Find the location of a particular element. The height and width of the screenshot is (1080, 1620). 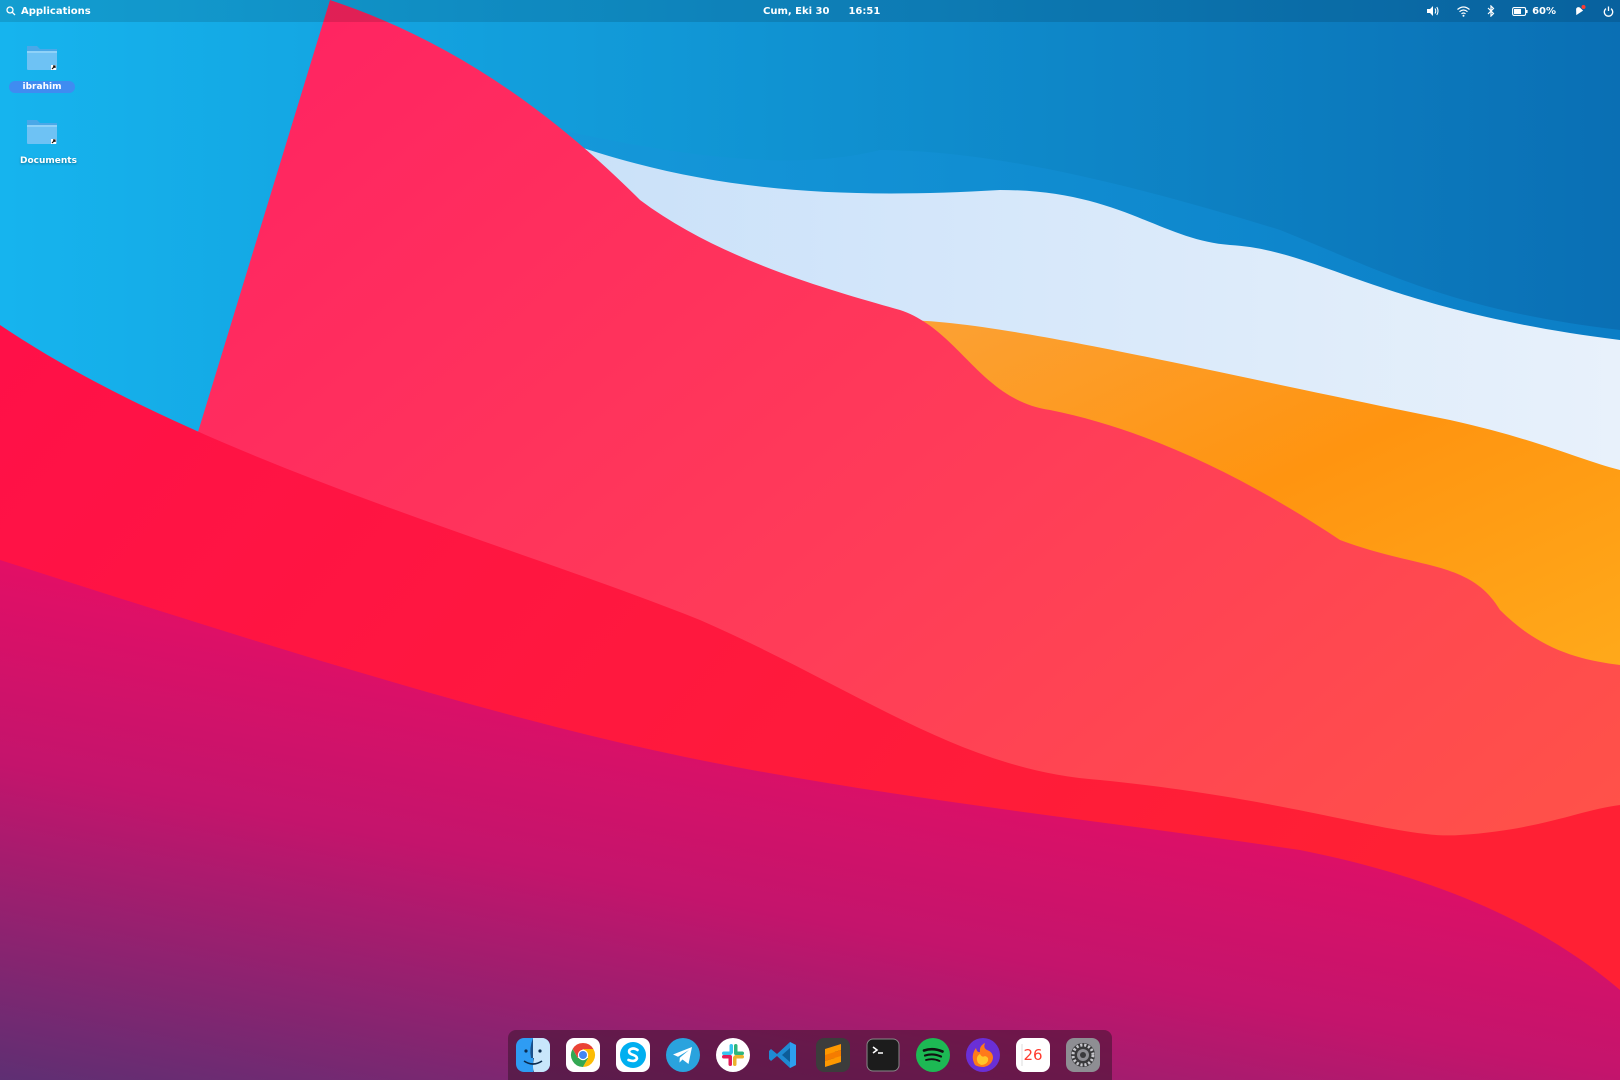

desktop-icon-label: ibrahim is located at coordinates (42, 87).